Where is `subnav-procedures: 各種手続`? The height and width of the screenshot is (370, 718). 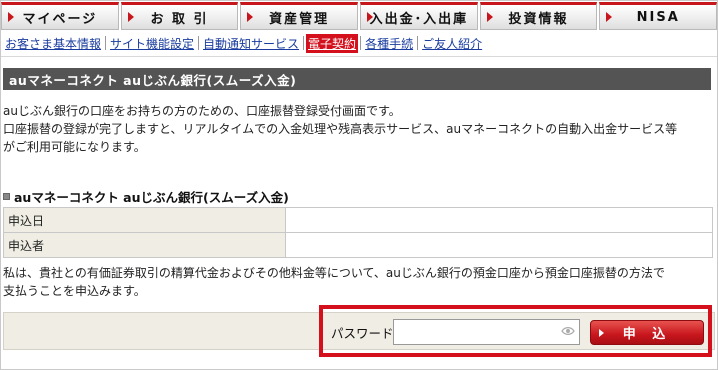
subnav-procedures: 各種手続 is located at coordinates (389, 43).